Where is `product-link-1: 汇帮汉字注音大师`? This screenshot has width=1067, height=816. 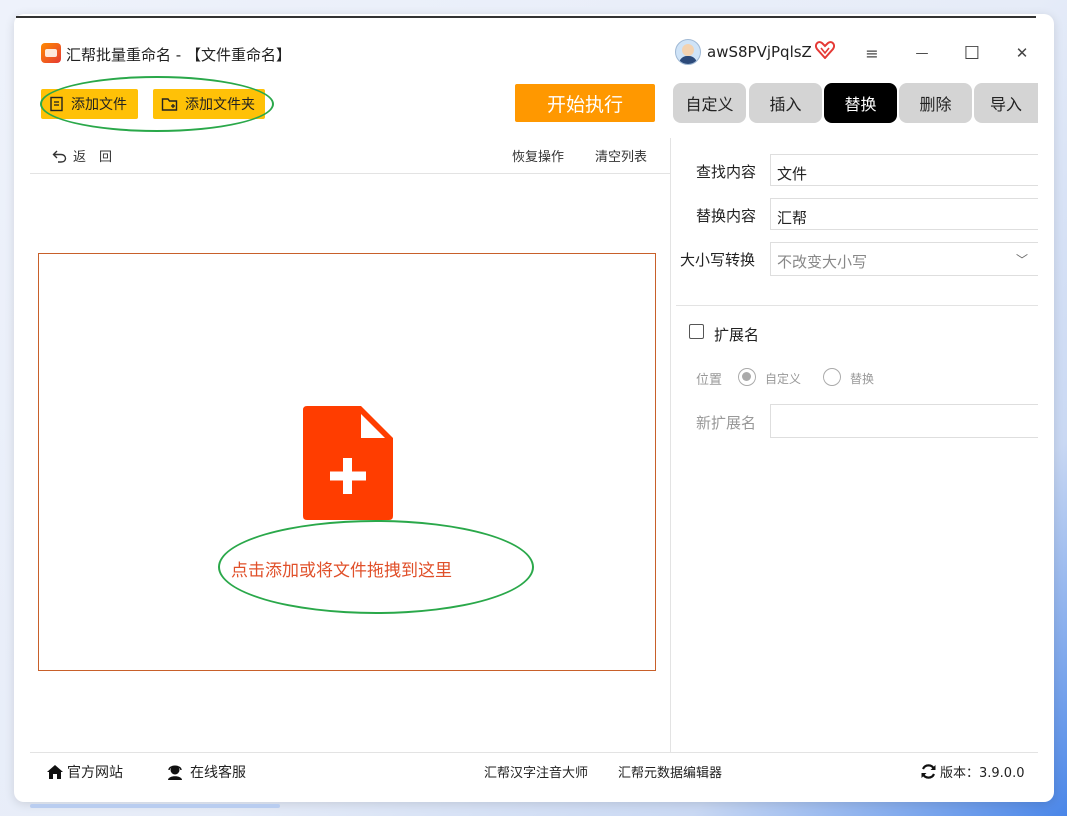
product-link-1: 汇帮汉字注音大师 is located at coordinates (536, 771).